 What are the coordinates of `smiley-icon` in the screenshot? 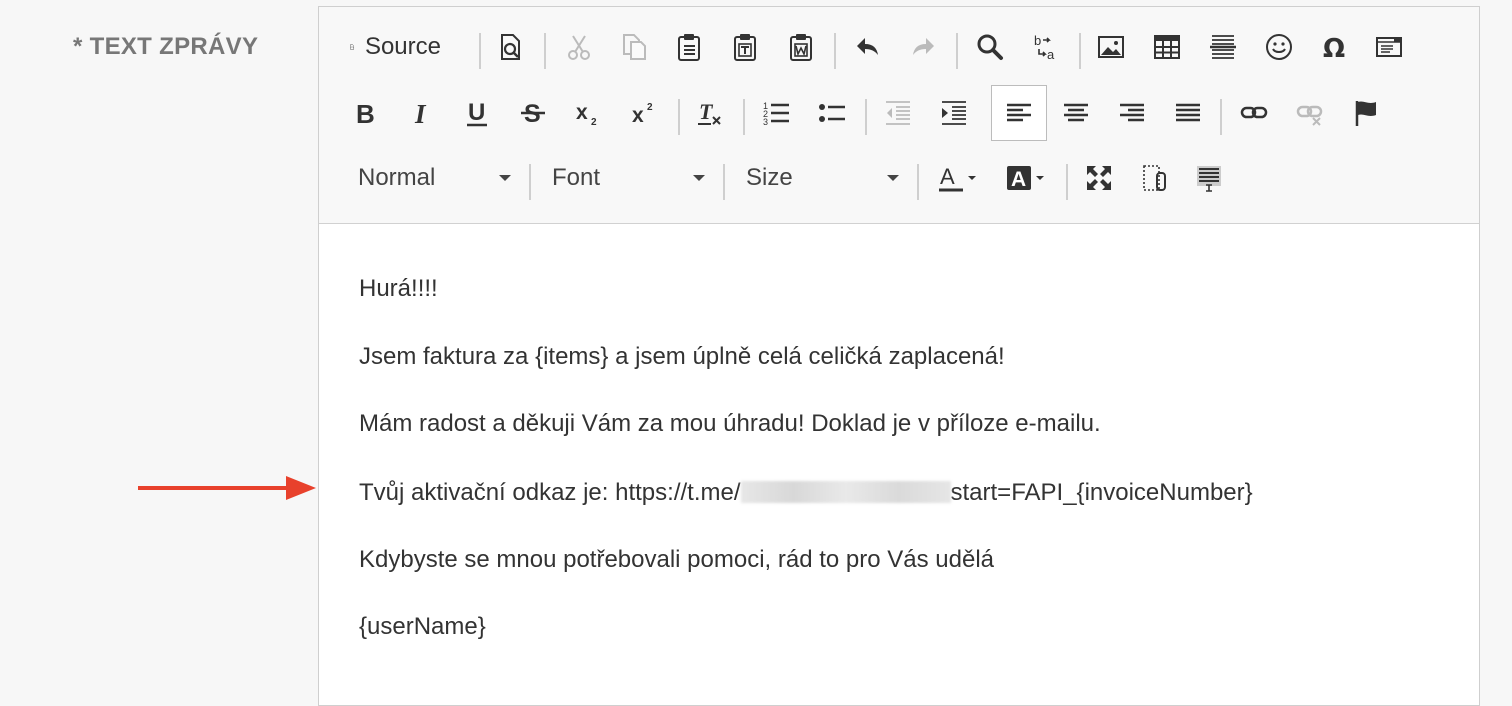 It's located at (1279, 47).